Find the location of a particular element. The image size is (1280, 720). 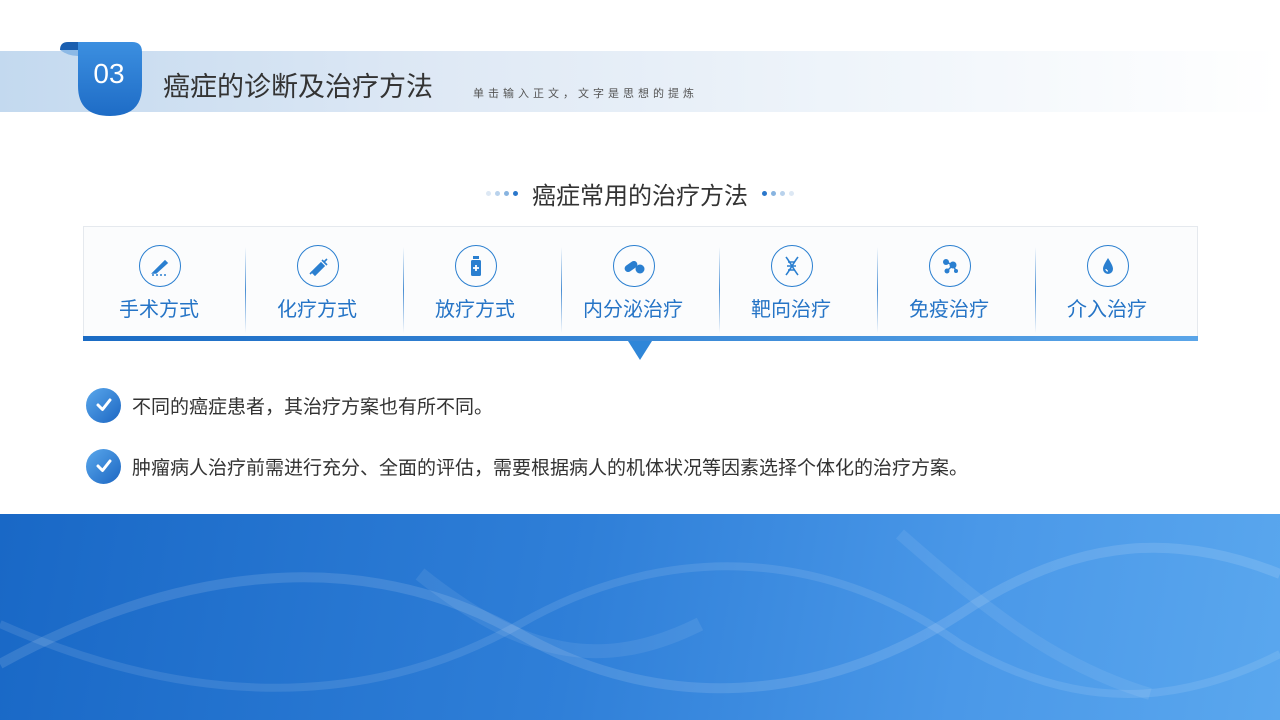

pills-icon is located at coordinates (634, 266).